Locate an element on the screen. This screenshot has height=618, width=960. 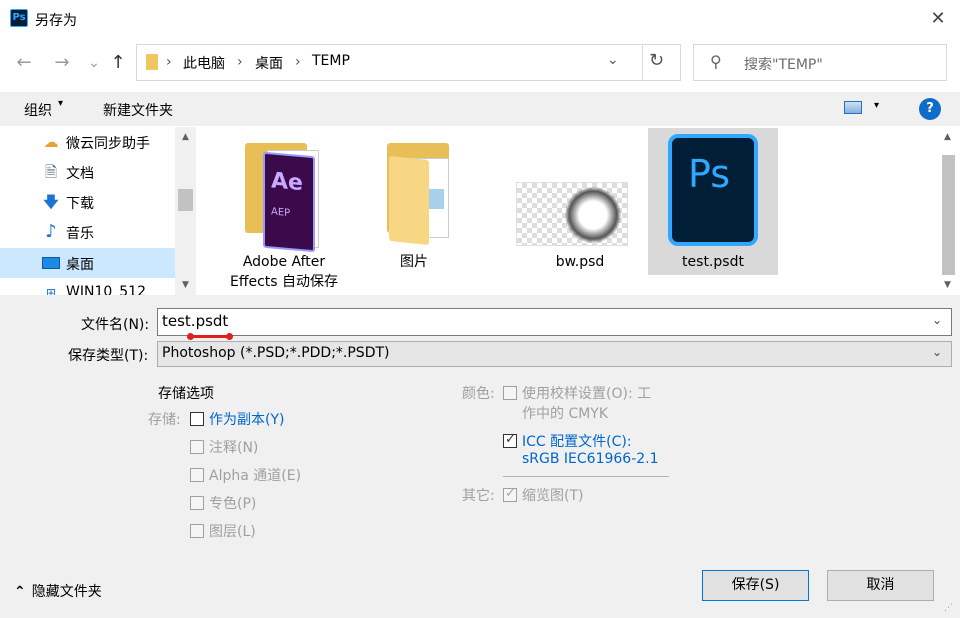
desktop-icon is located at coordinates (51, 263).